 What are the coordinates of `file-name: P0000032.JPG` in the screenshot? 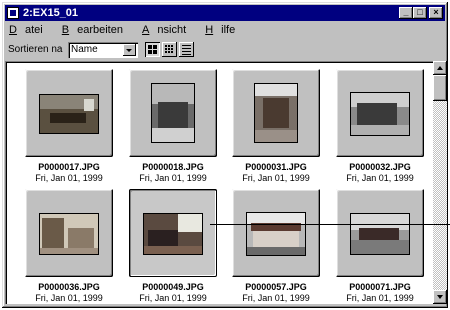 It's located at (380, 167).